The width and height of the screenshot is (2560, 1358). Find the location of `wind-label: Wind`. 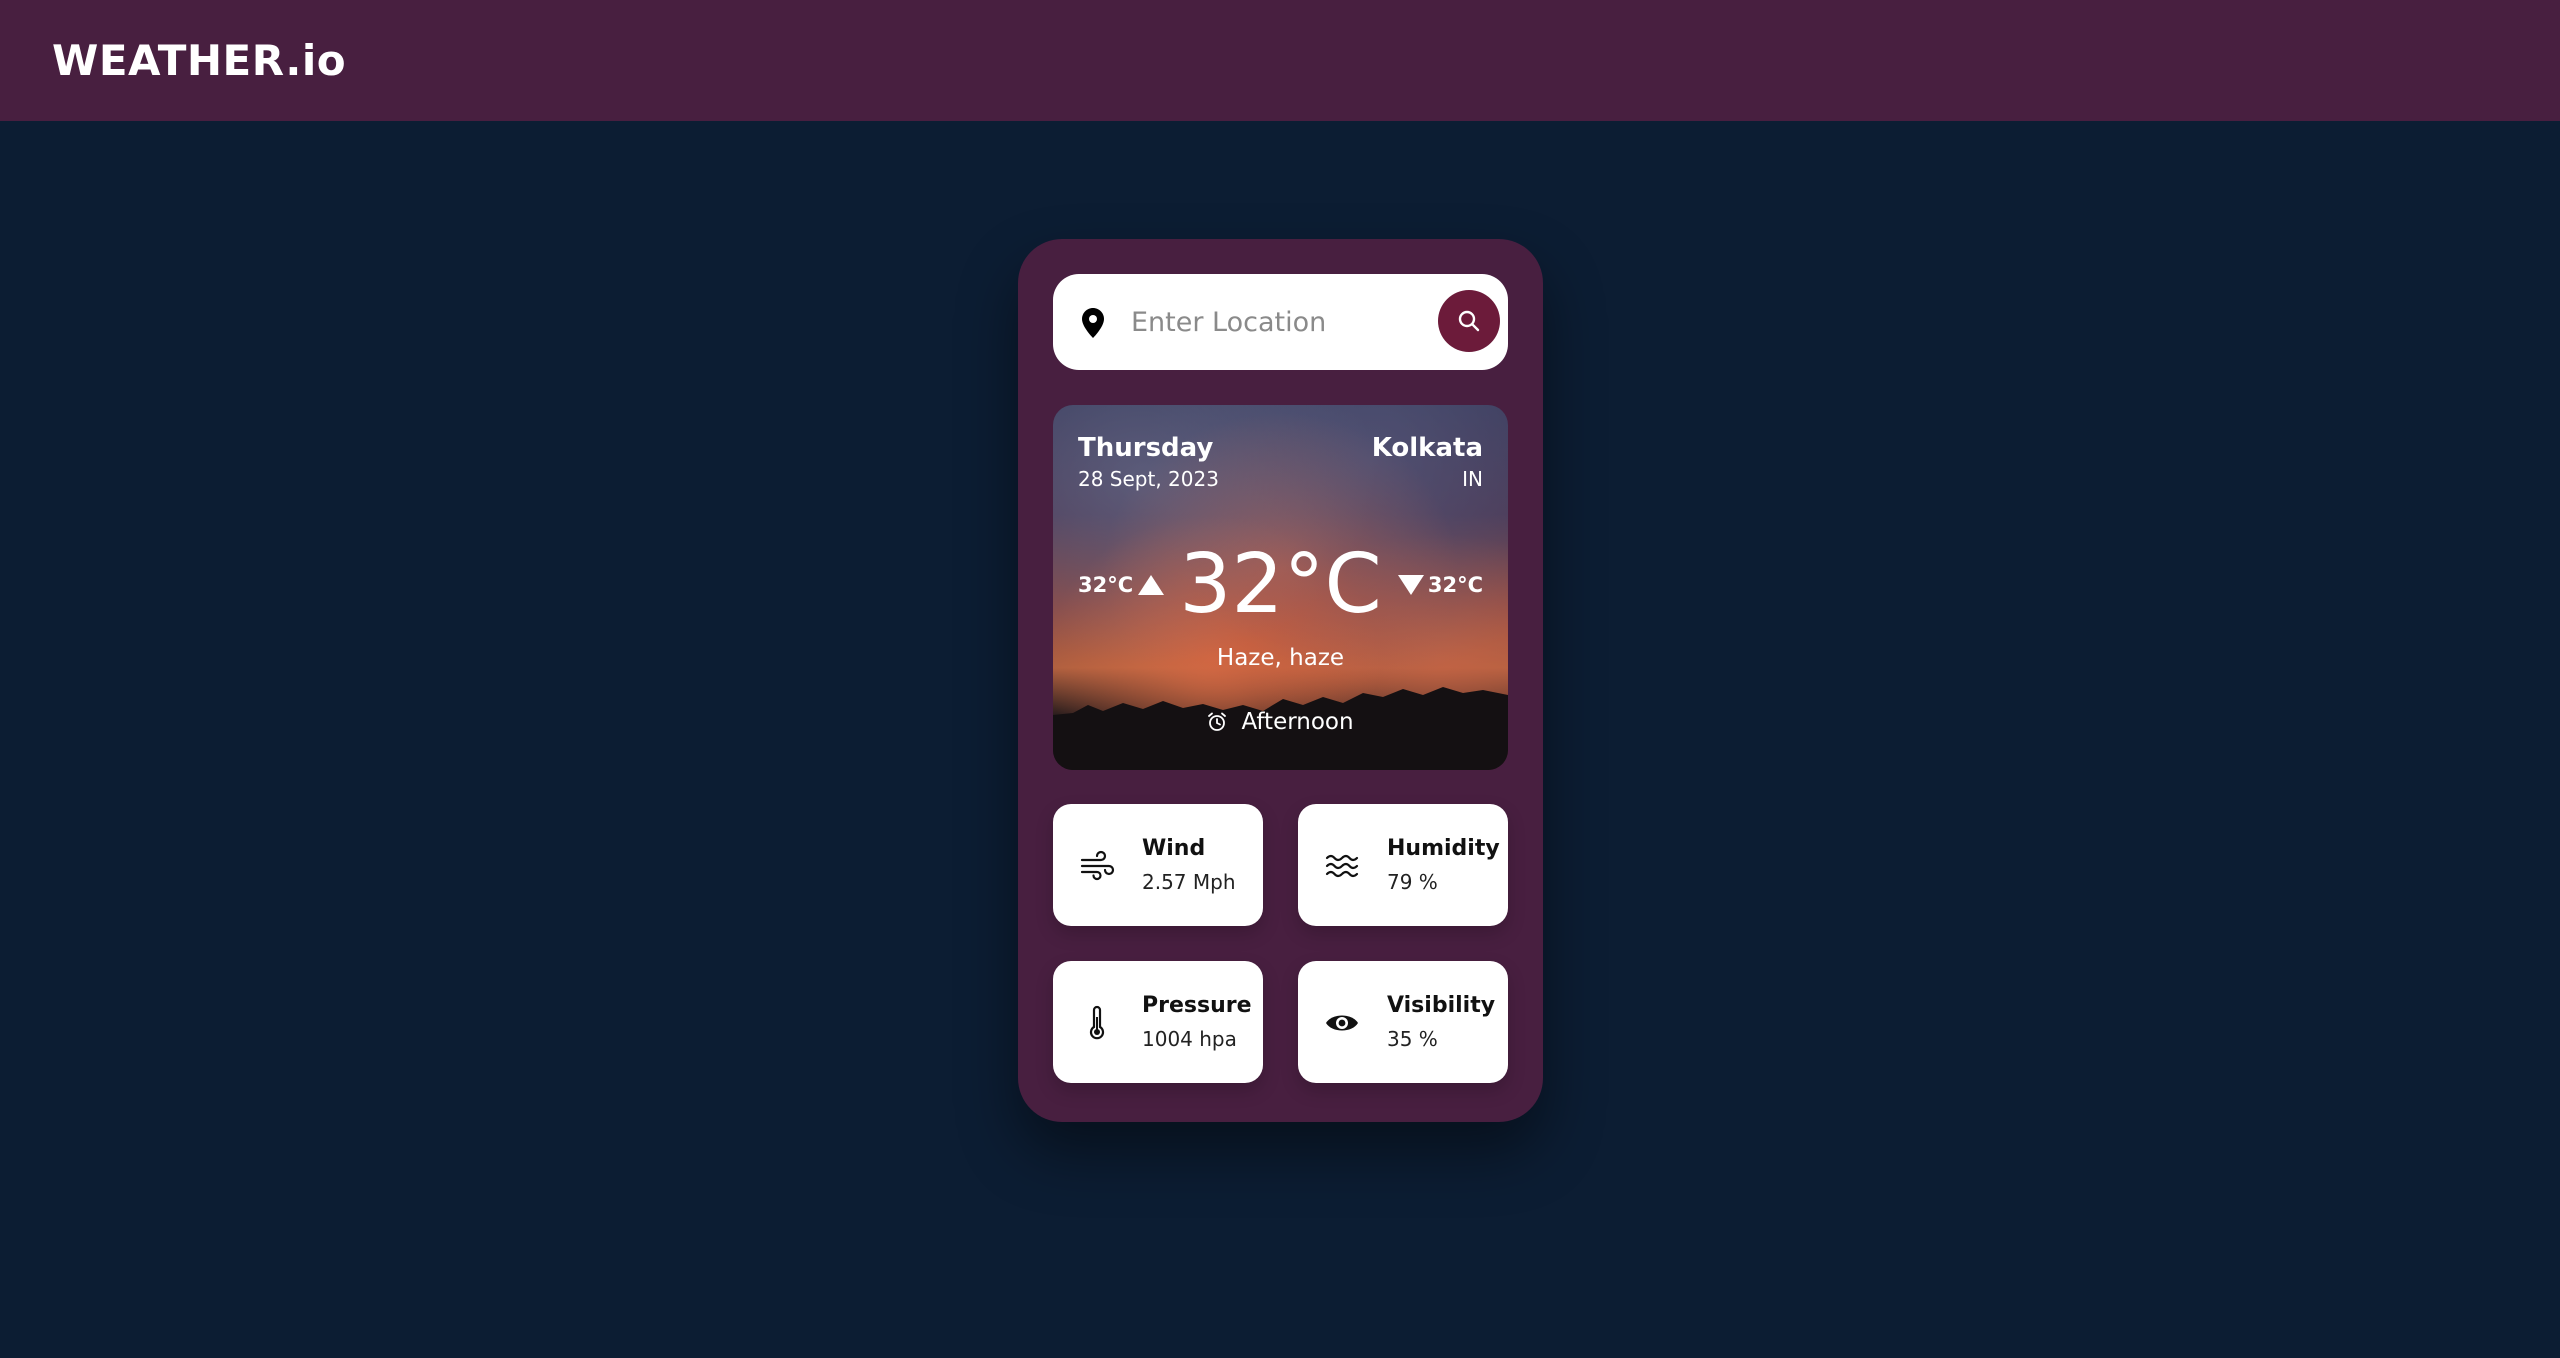

wind-label: Wind is located at coordinates (1174, 848).